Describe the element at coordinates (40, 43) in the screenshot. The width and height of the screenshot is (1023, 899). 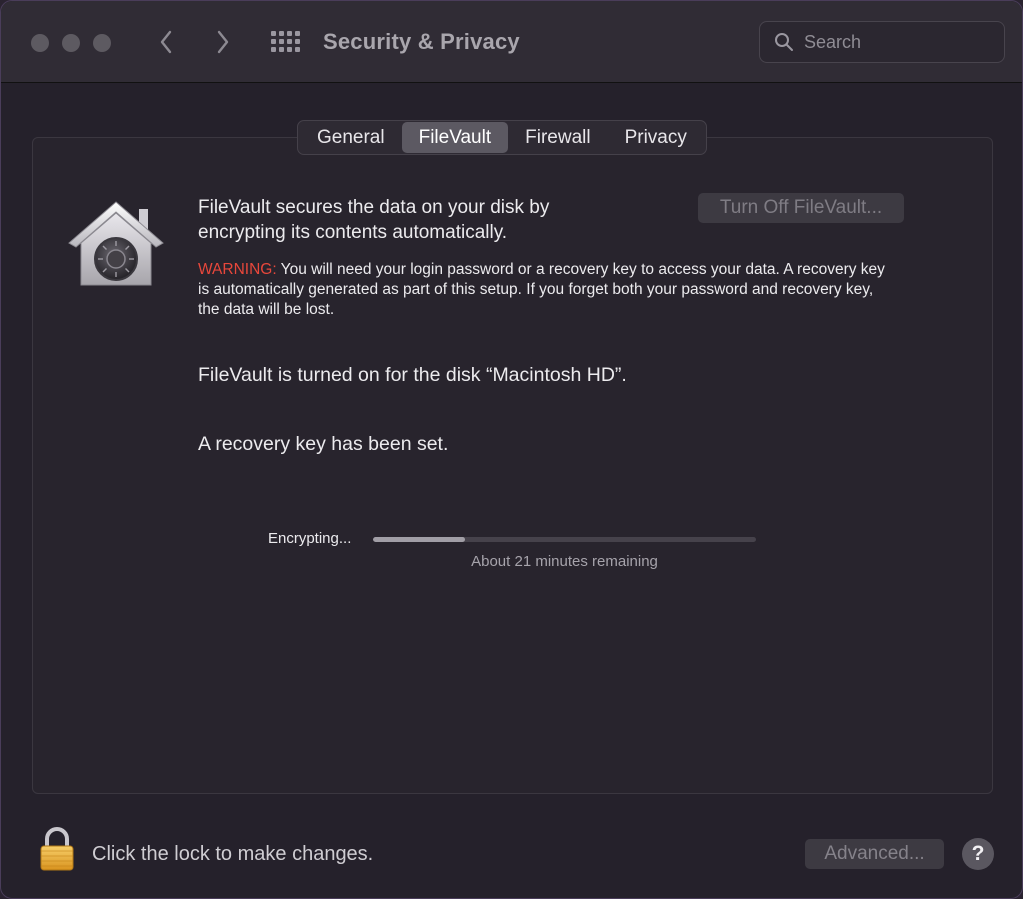
I see `close-window-button` at that location.